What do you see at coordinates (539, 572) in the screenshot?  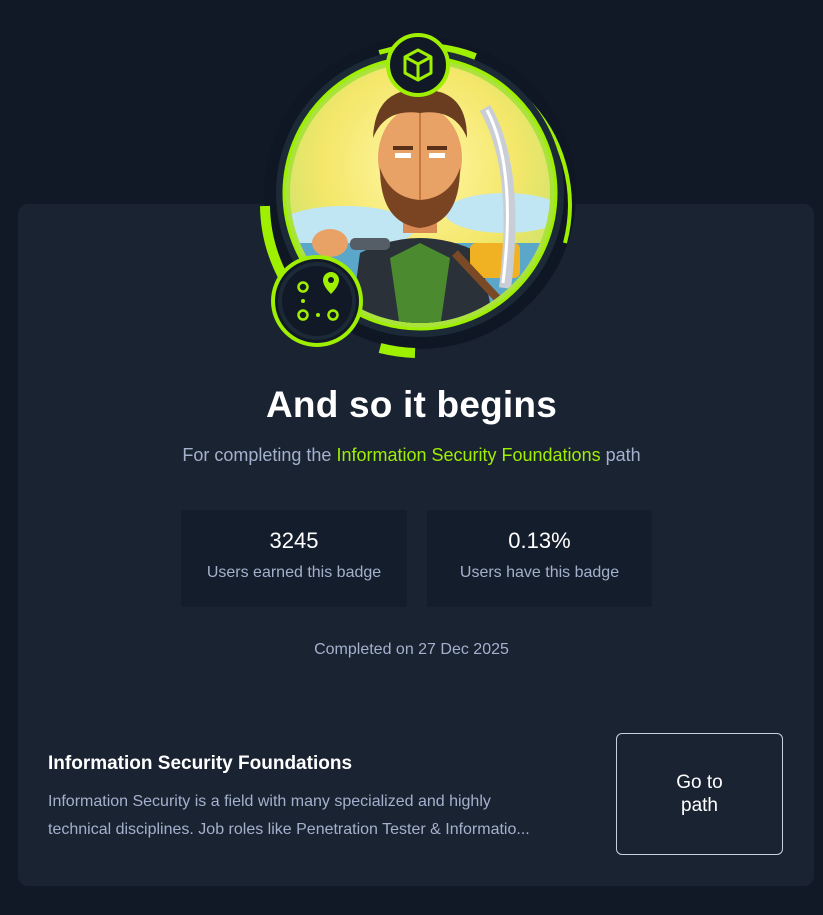 I see `stat-label: Users have this badge` at bounding box center [539, 572].